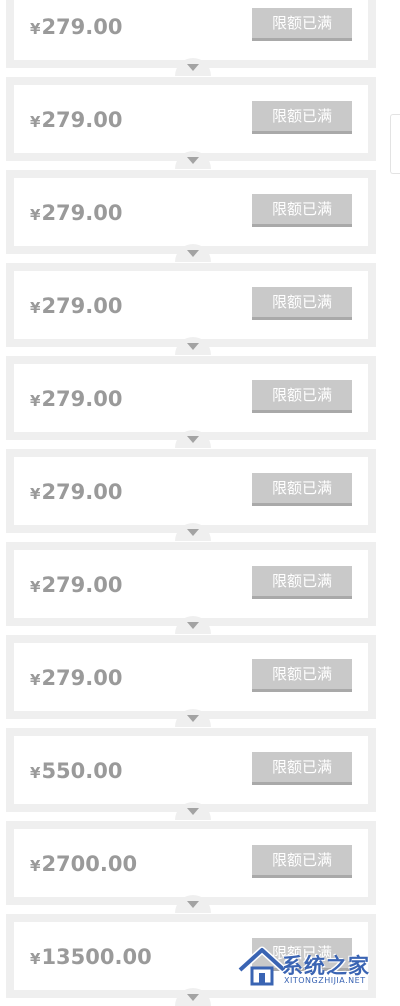 Image resolution: width=400 pixels, height=1006 pixels. What do you see at coordinates (82, 771) in the screenshot?
I see `price-amount: 550.00` at bounding box center [82, 771].